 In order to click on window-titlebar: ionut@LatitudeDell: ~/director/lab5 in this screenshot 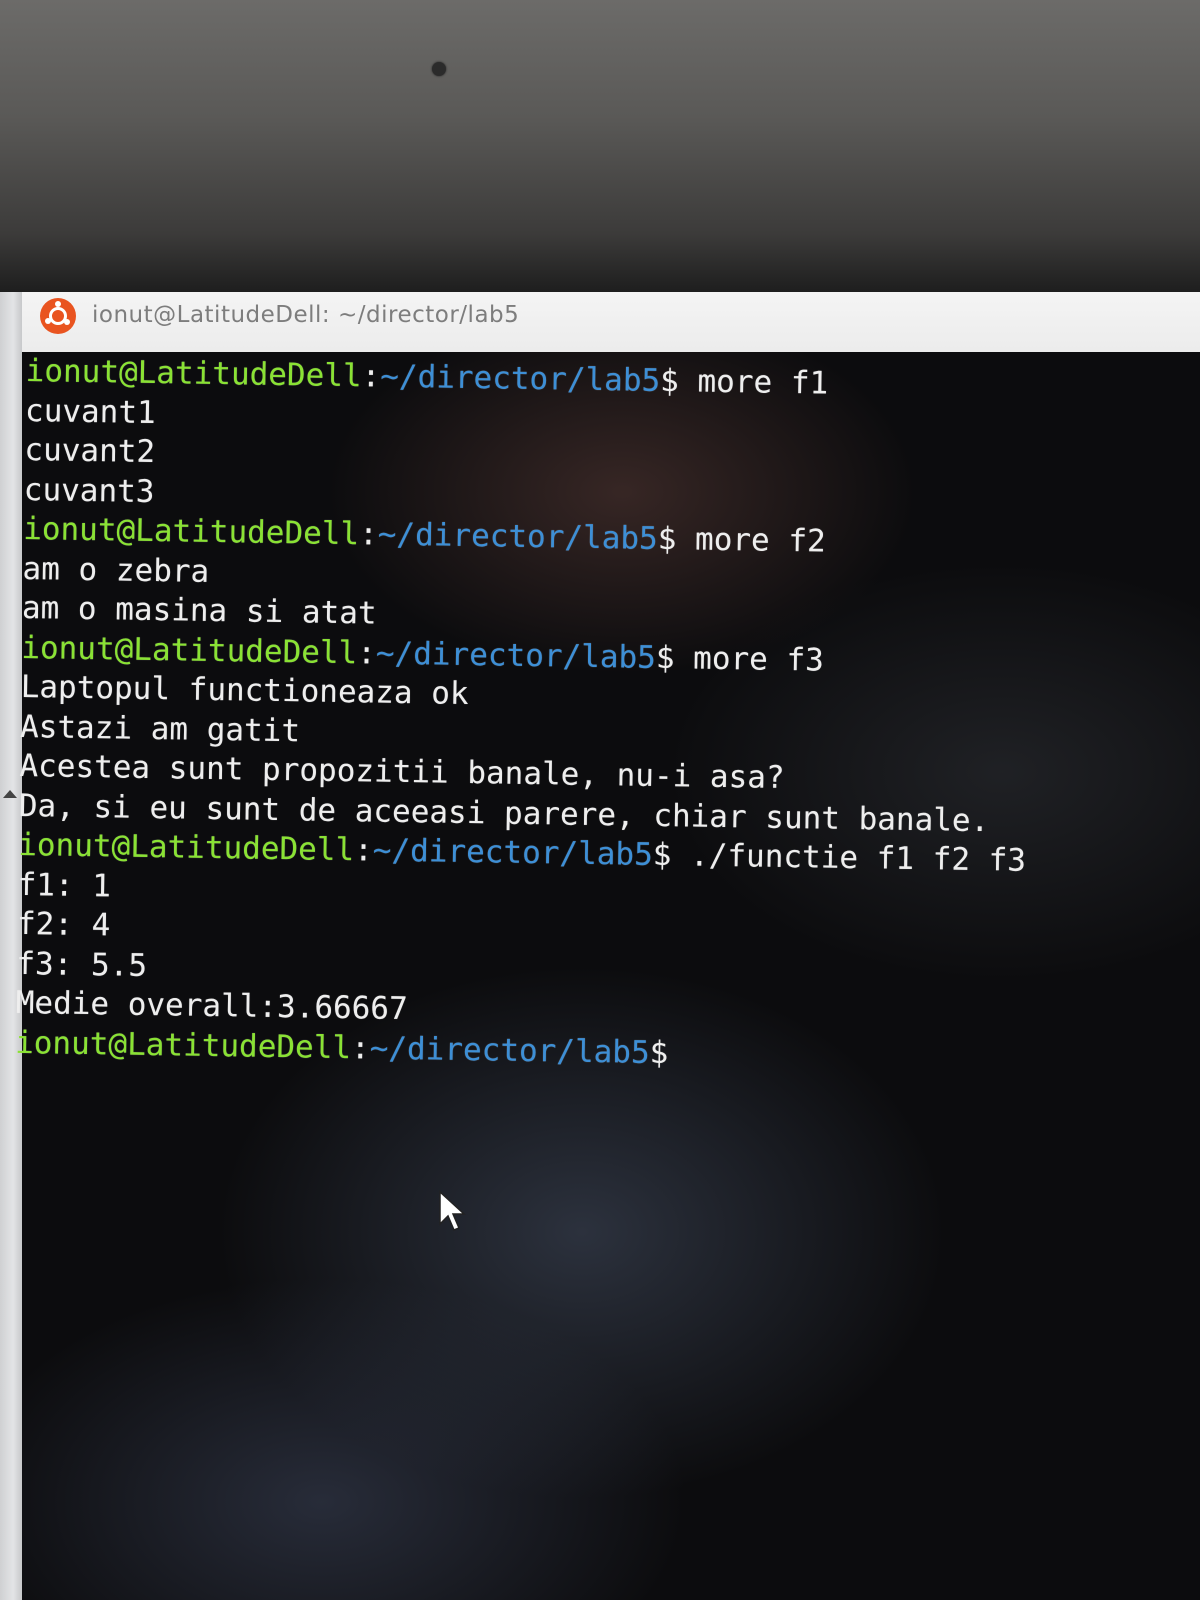, I will do `click(611, 322)`.